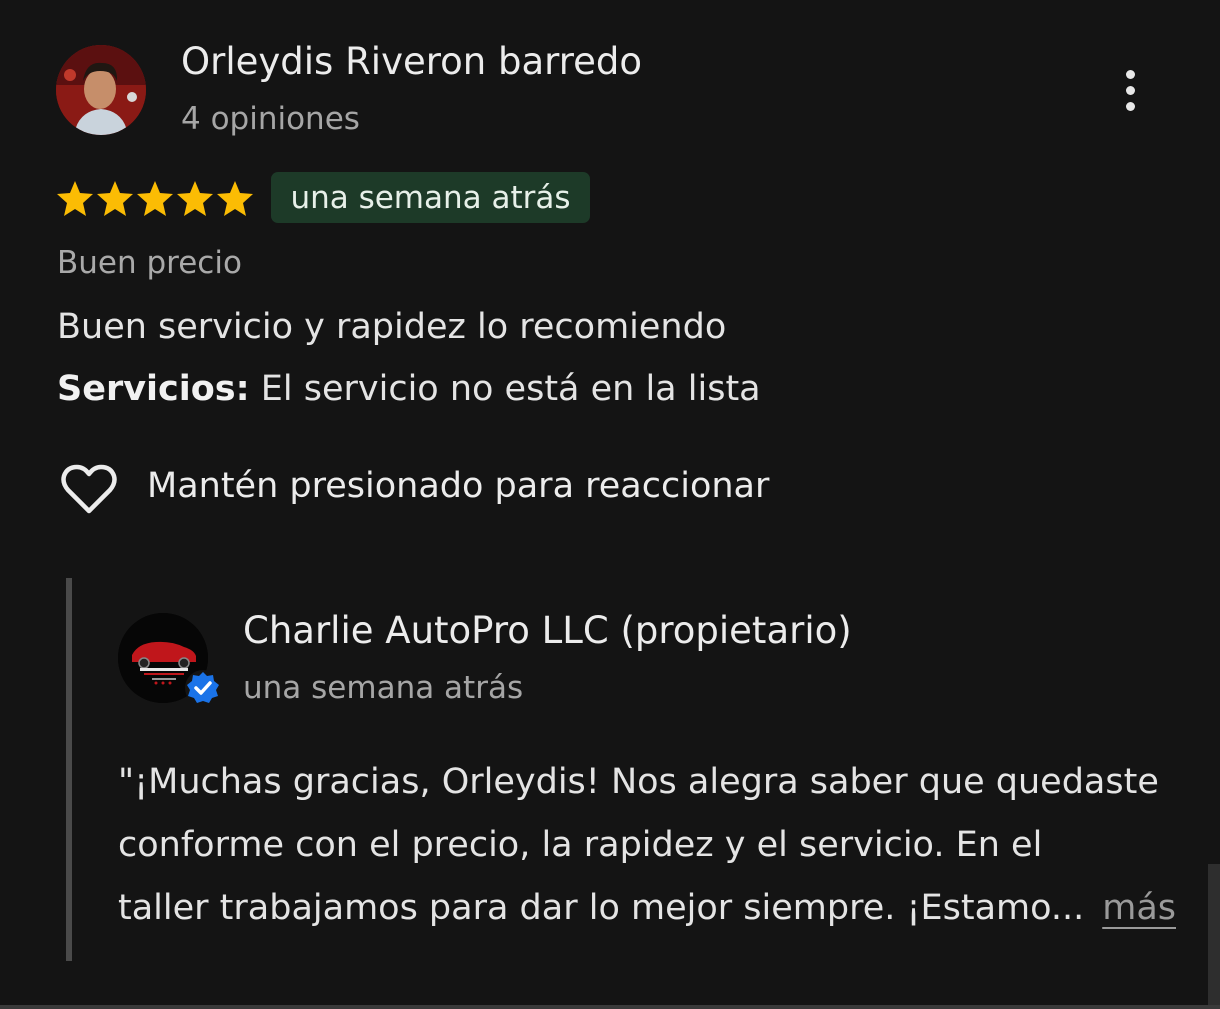  Describe the element at coordinates (430, 197) in the screenshot. I see `review-time-badge: una semana atrás` at that location.